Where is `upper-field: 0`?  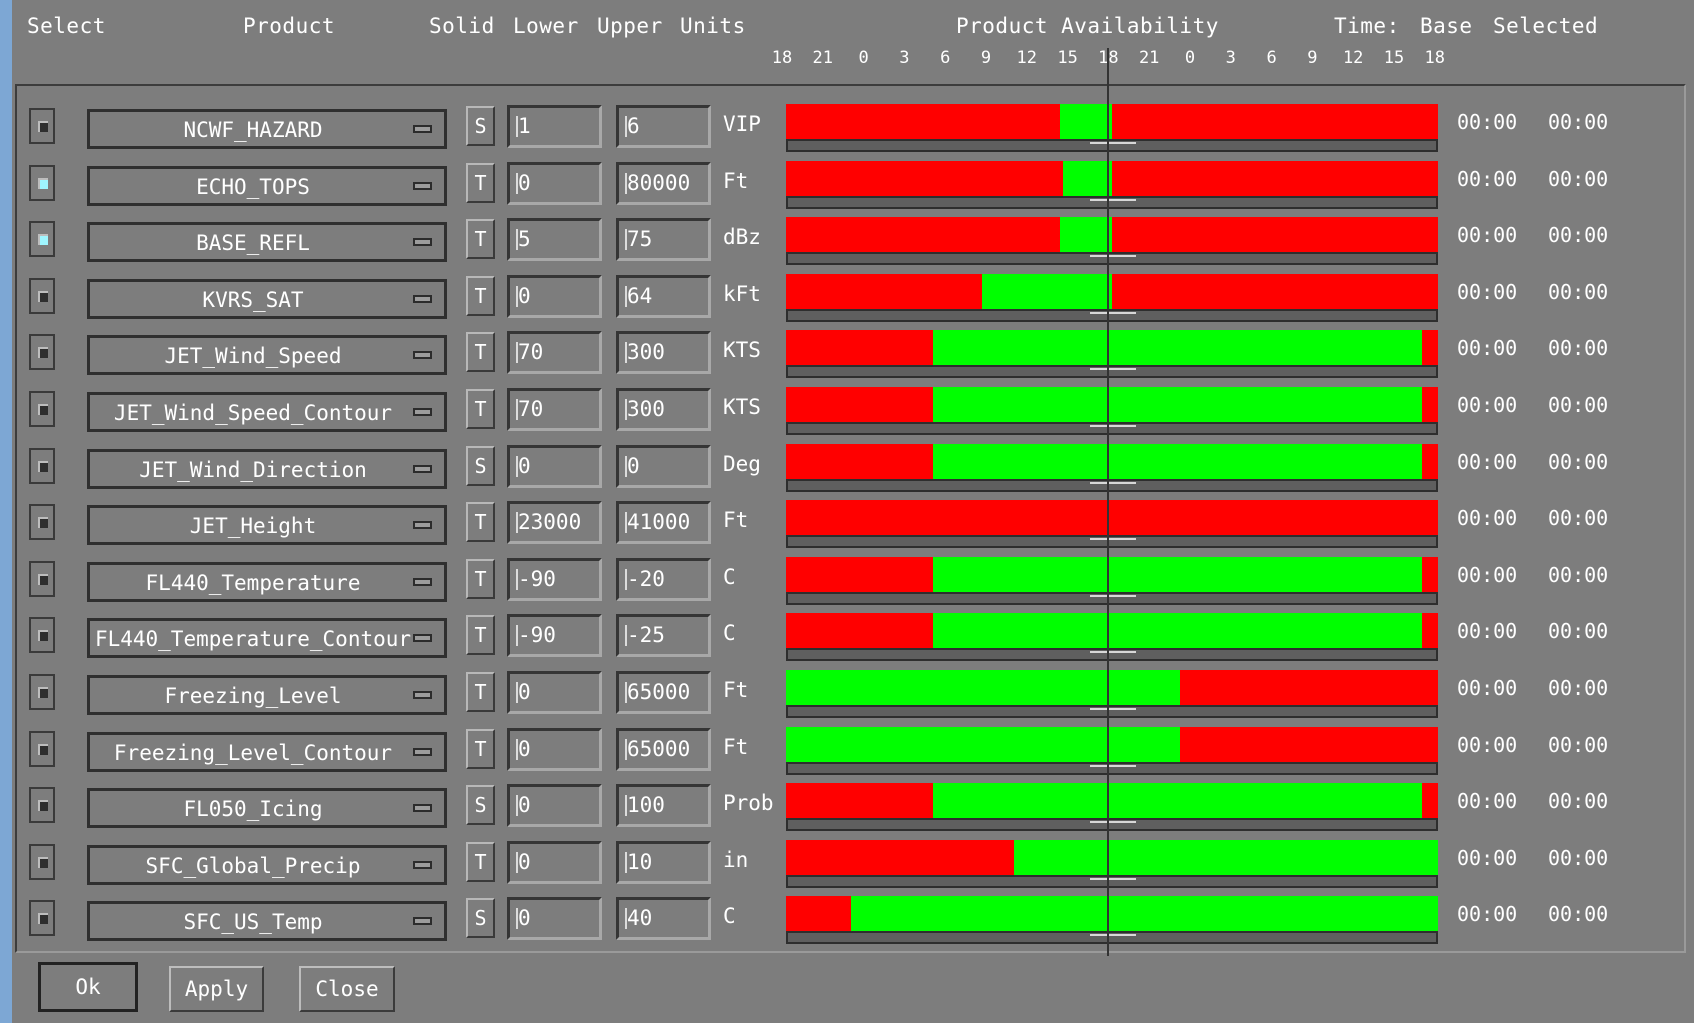
upper-field: 0 is located at coordinates (663, 466).